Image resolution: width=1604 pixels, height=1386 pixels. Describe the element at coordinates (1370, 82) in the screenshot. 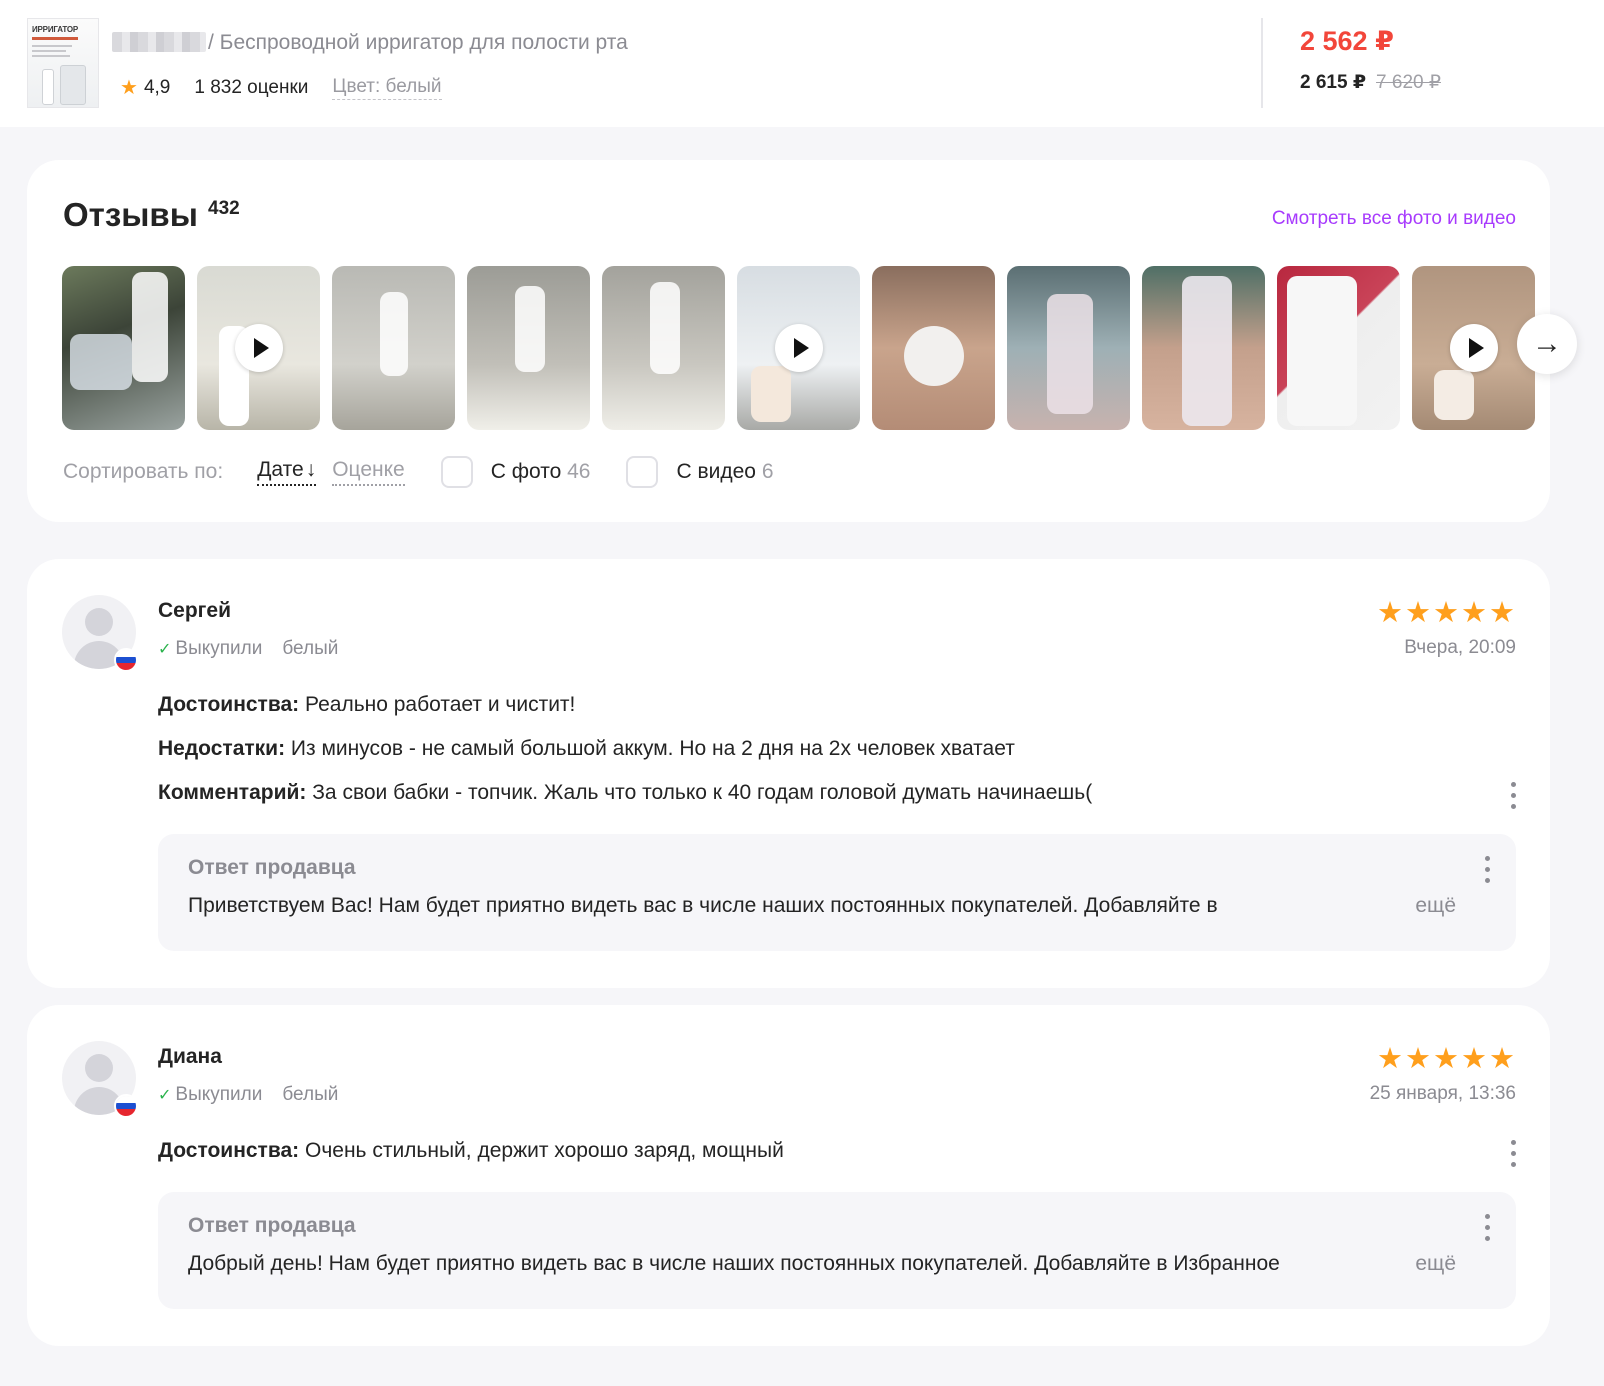

I see `price-secondary-row: 2 615 ₽ 7 620 ₽` at that location.